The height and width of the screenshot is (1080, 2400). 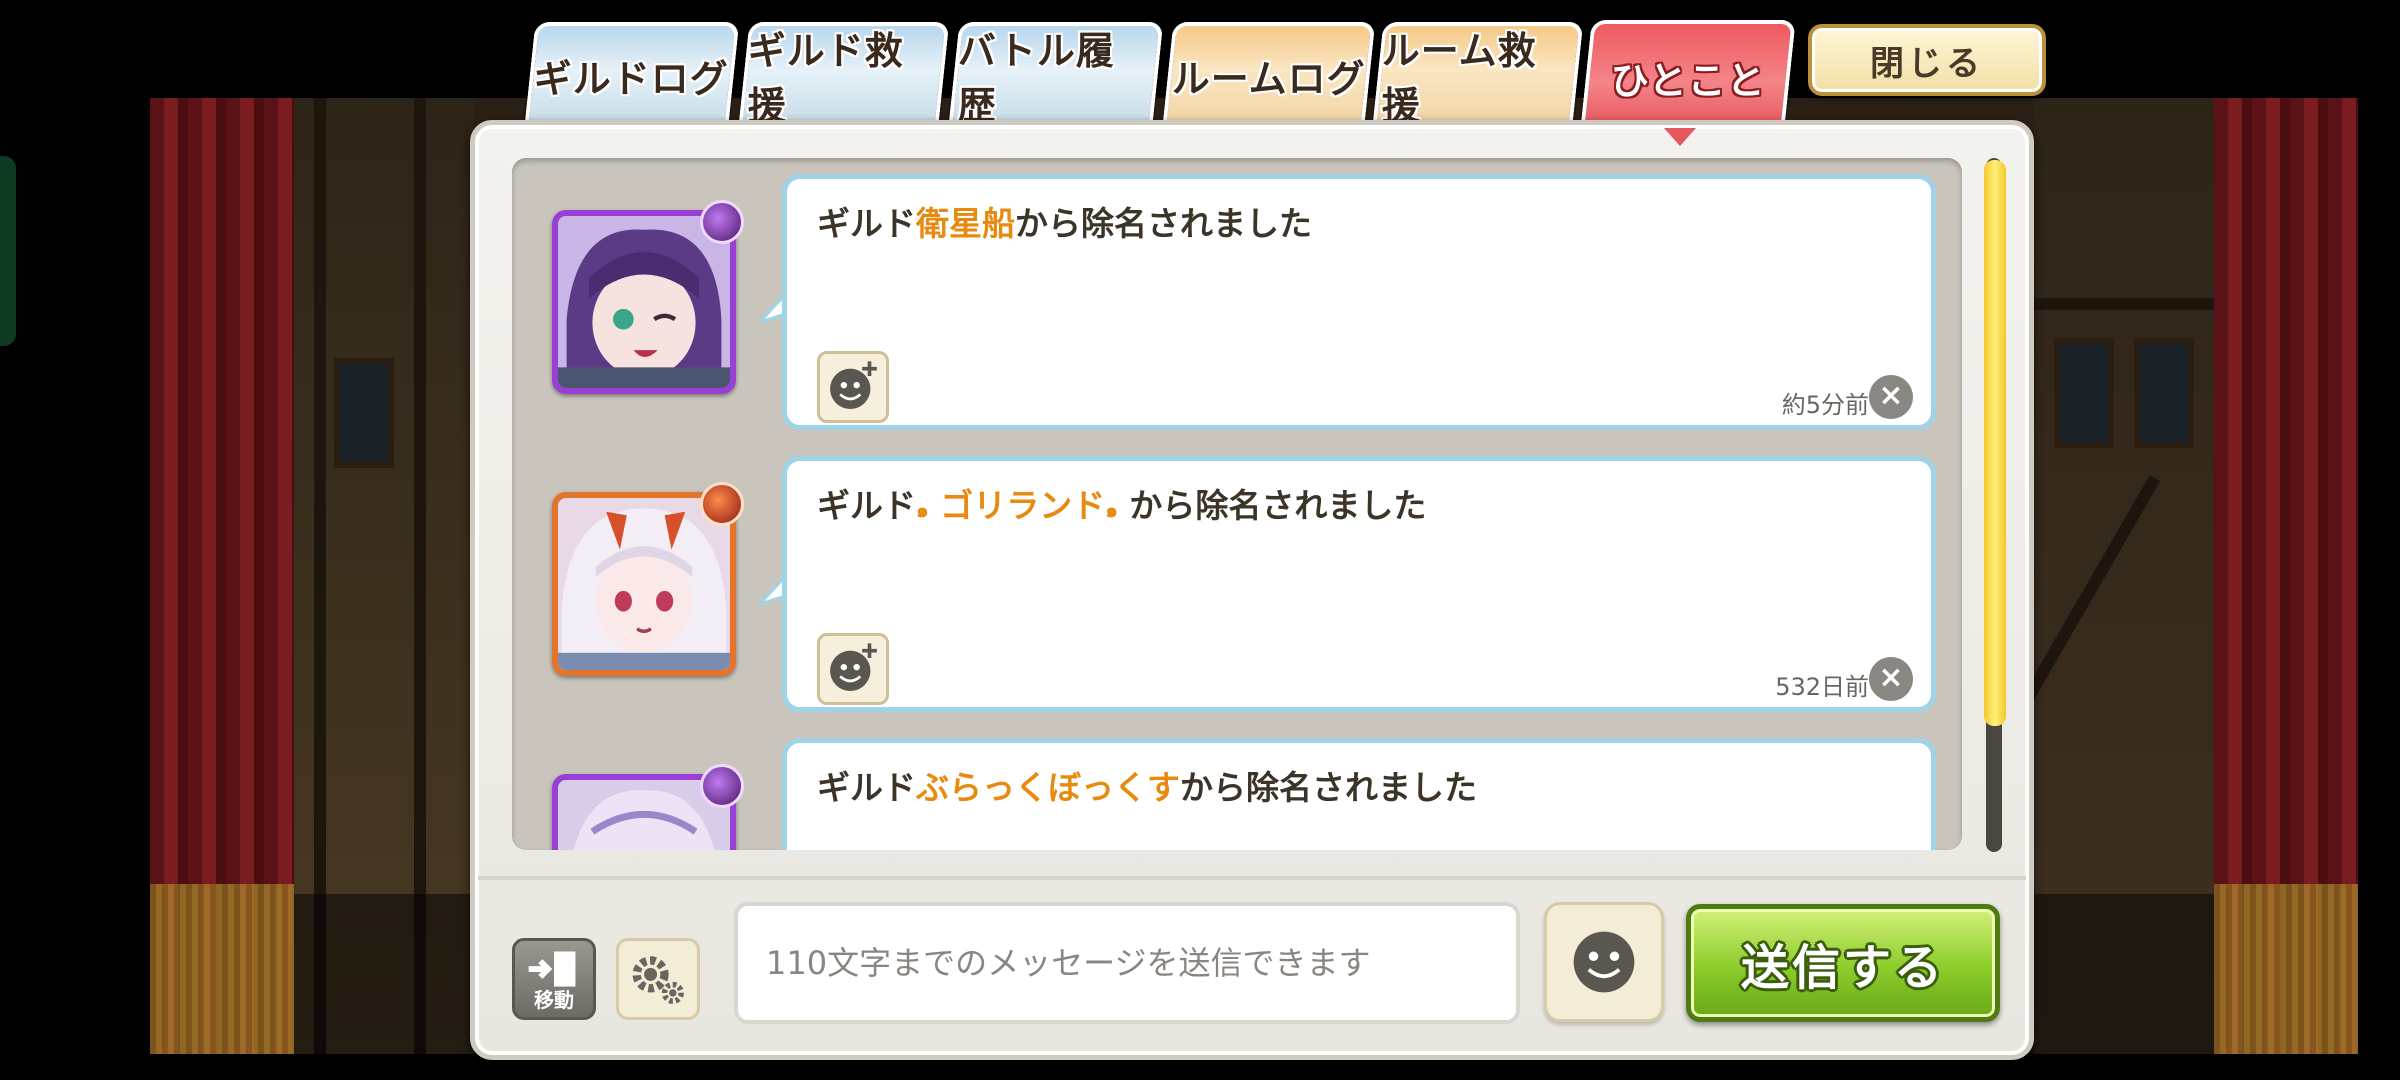 I want to click on close-button-label: 閉じる, so click(x=1927, y=63).